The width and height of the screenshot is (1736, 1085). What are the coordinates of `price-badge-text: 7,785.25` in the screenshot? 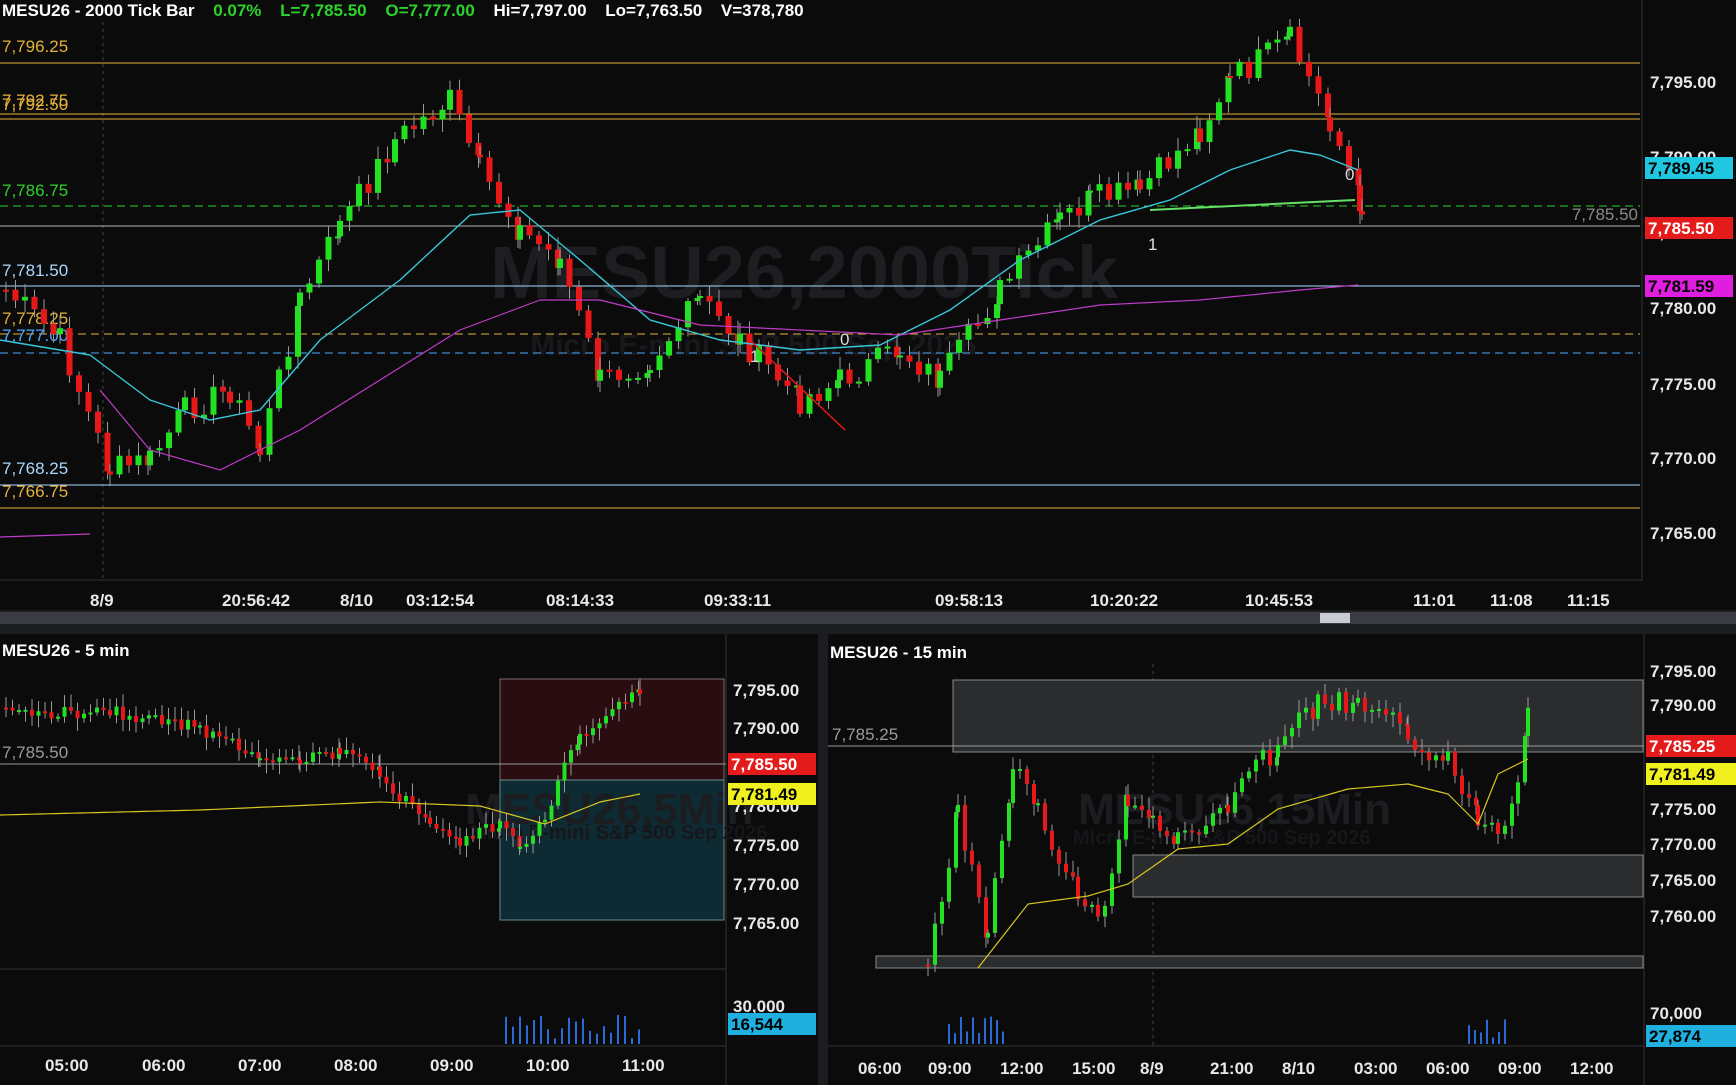 It's located at (1682, 746).